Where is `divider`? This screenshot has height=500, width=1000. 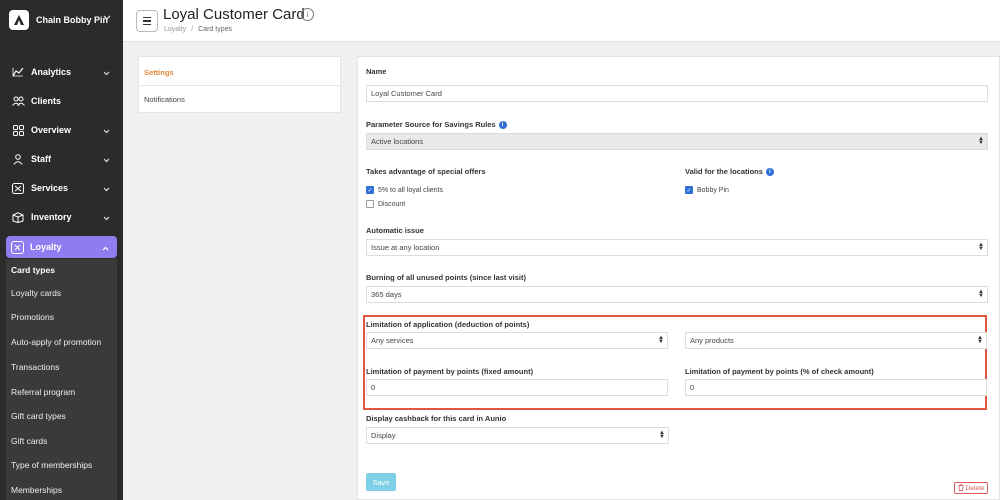
divider is located at coordinates (239, 85).